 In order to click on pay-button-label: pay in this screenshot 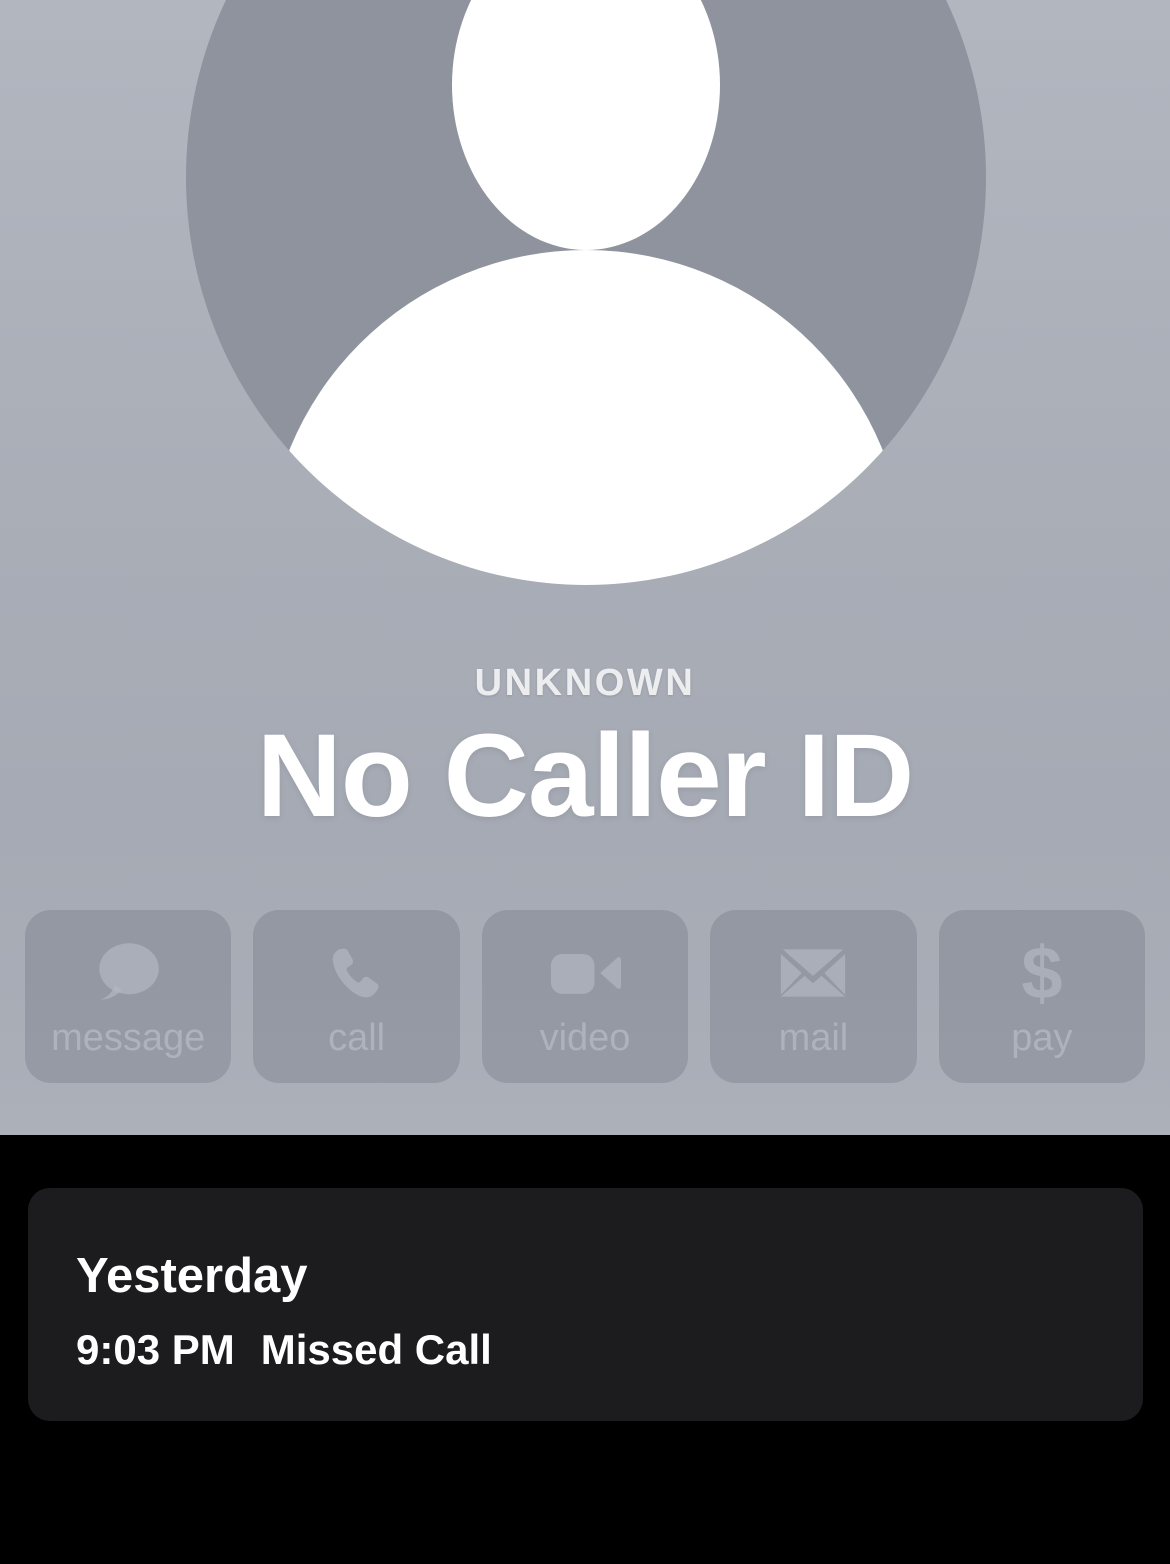, I will do `click(1042, 1038)`.